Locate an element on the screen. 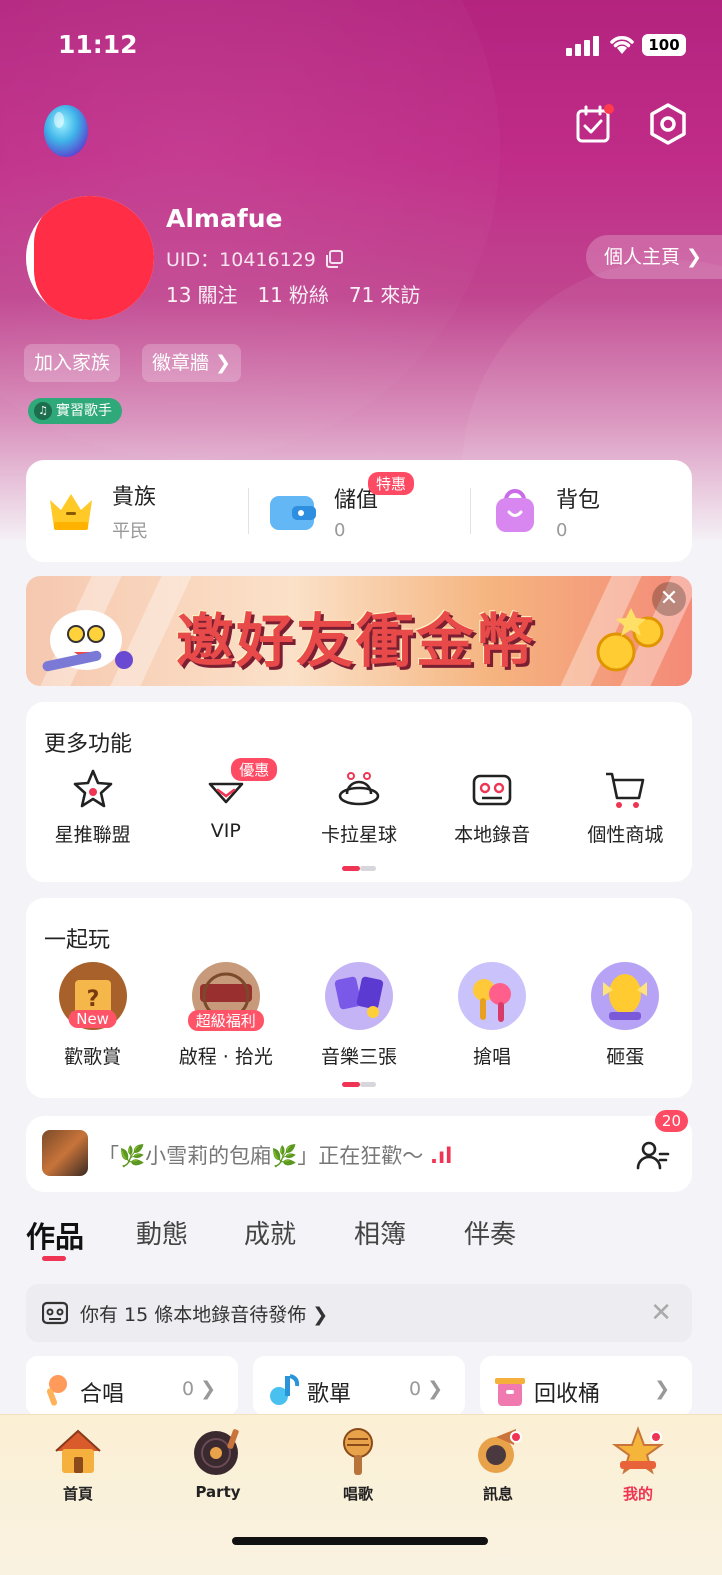 Image resolution: width=722 pixels, height=1575 pixels. local-recording-icon is located at coordinates (492, 790).